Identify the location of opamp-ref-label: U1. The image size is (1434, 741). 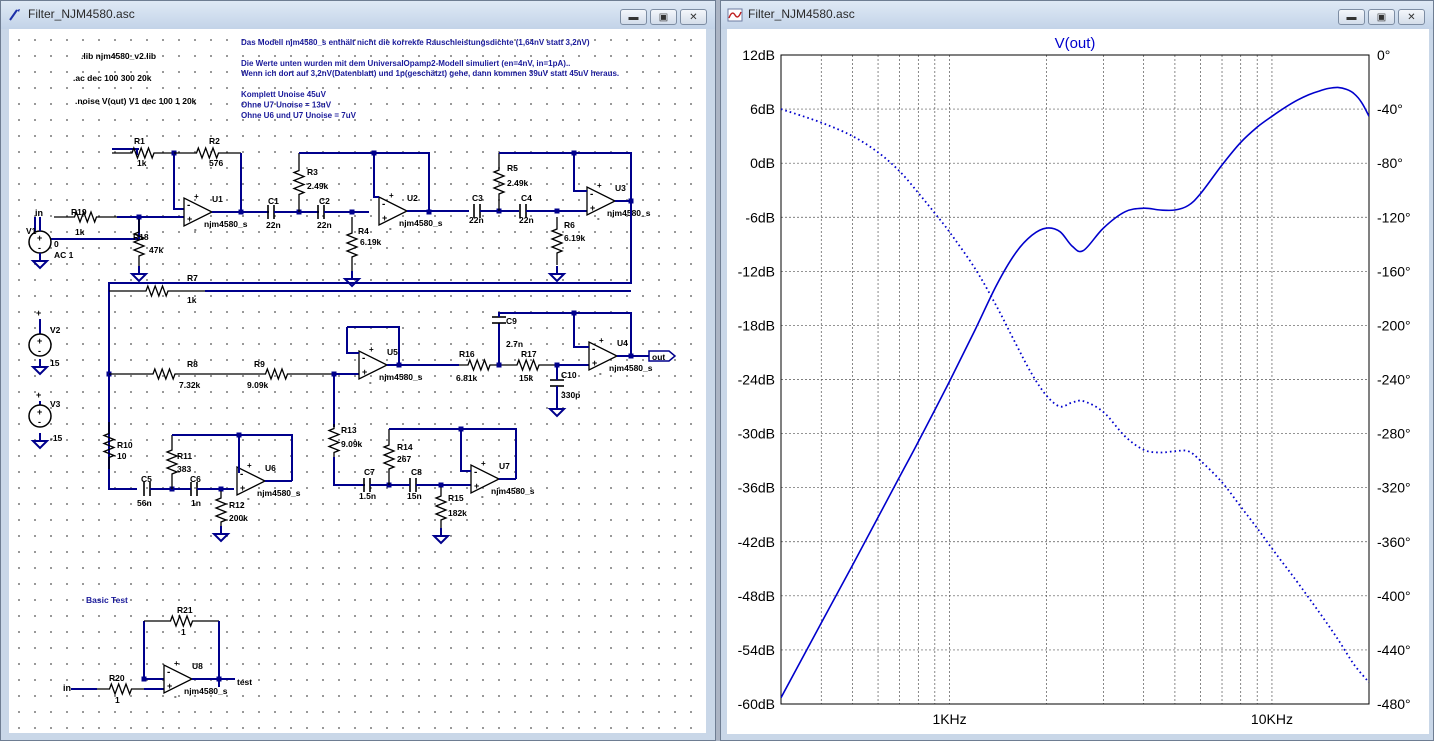
(217, 199).